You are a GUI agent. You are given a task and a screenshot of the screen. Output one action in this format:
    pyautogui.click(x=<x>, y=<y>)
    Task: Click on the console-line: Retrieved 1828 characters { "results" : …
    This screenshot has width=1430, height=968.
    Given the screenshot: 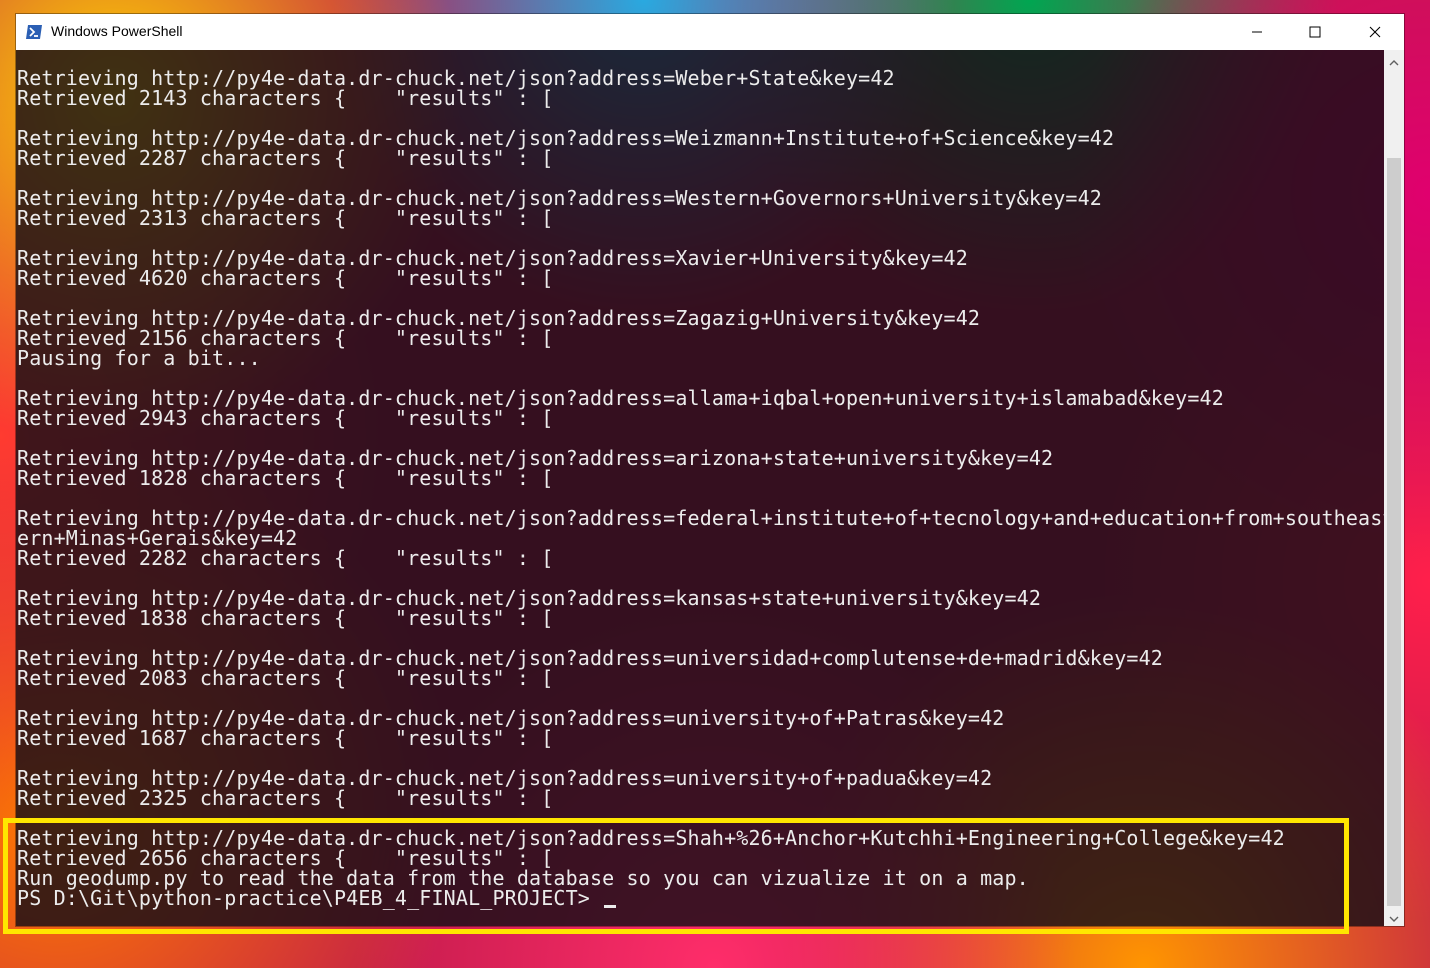 What is the action you would take?
    pyautogui.click(x=285, y=478)
    